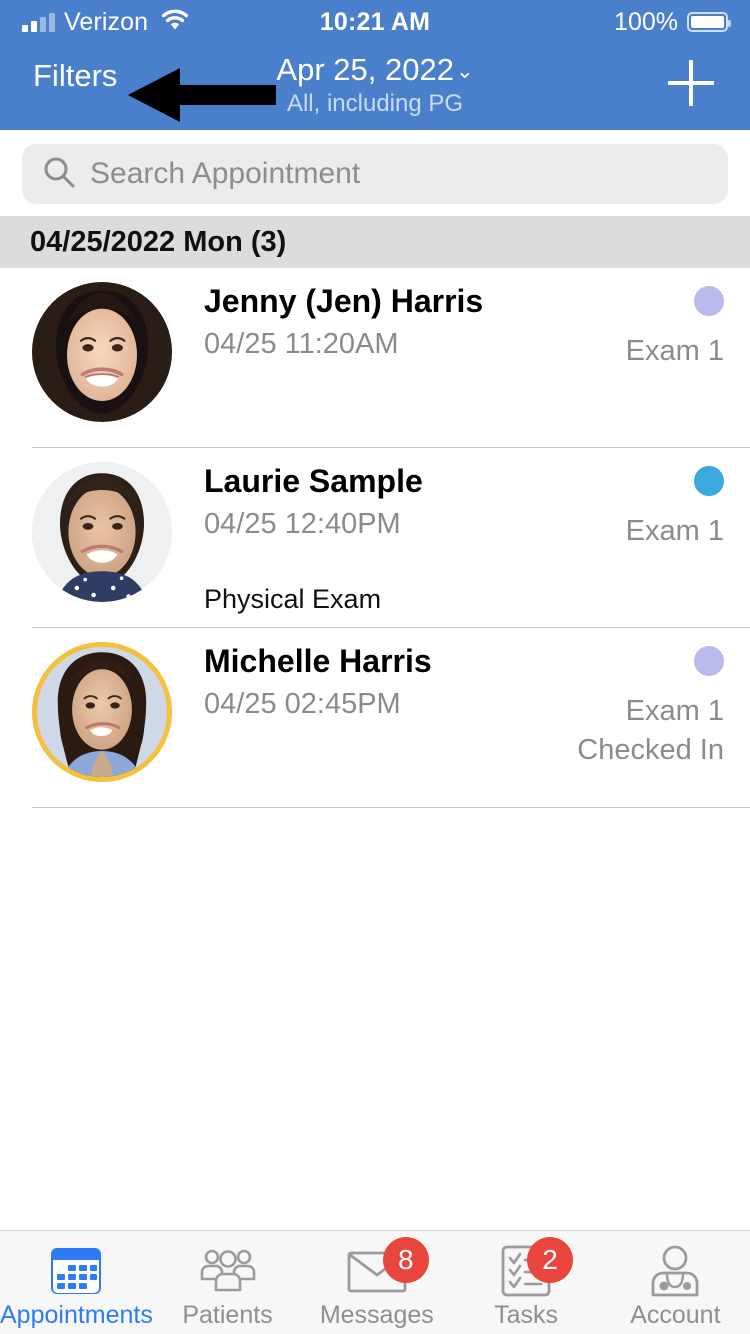 Image resolution: width=750 pixels, height=1334 pixels. I want to click on date-picker-button: Apr 25, 2022 ⌄, so click(374, 70).